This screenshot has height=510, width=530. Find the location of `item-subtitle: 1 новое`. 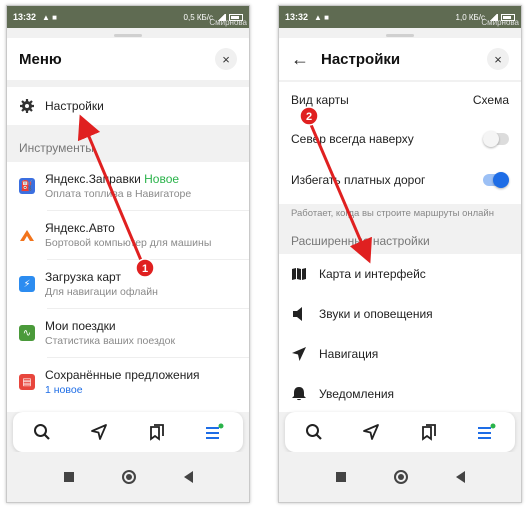

item-subtitle: 1 новое is located at coordinates (64, 390).